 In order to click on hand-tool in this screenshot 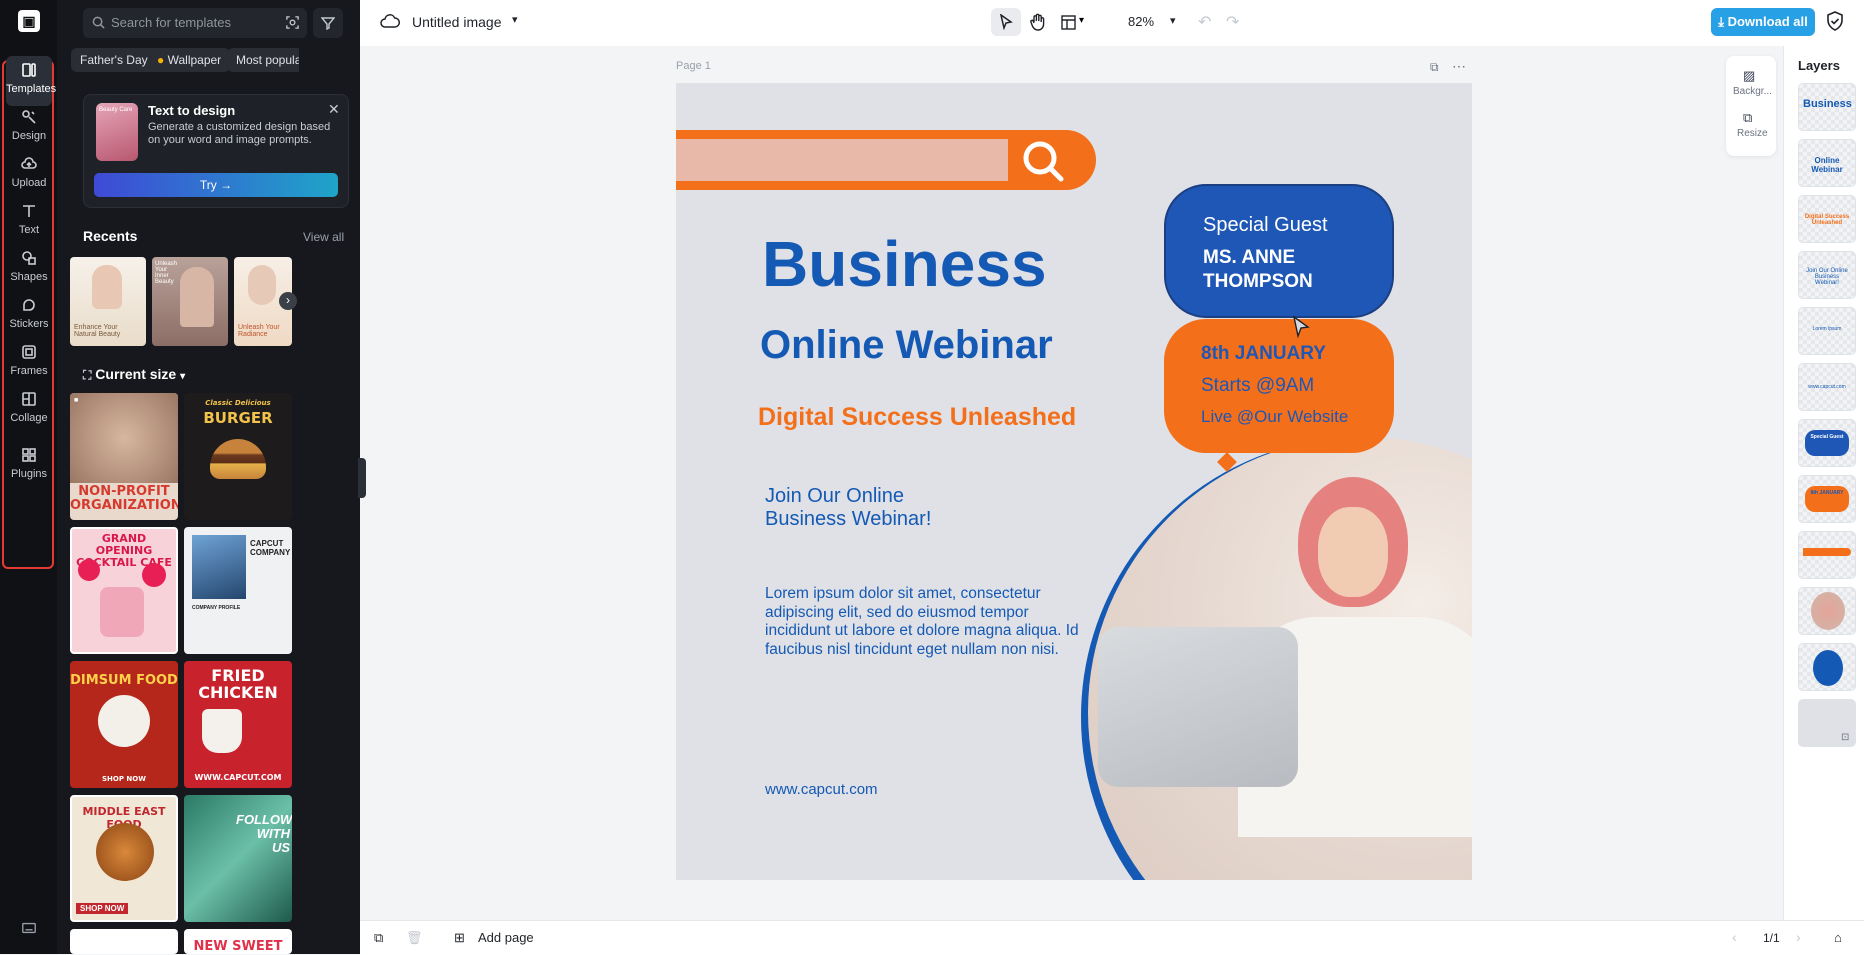, I will do `click(1038, 22)`.